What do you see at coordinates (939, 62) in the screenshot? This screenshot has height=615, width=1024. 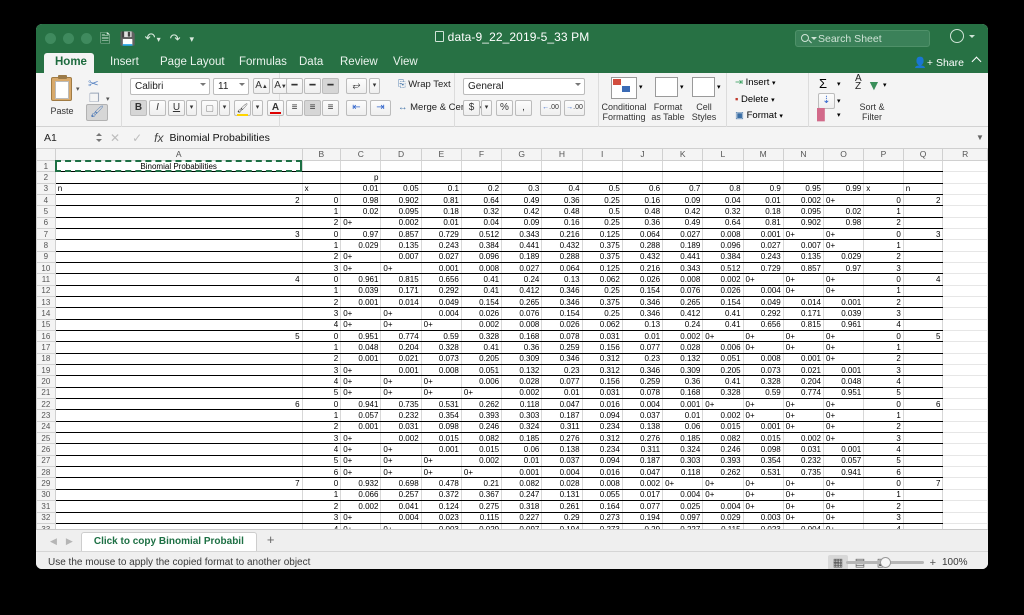 I see `share-button: 👤+ Share` at bounding box center [939, 62].